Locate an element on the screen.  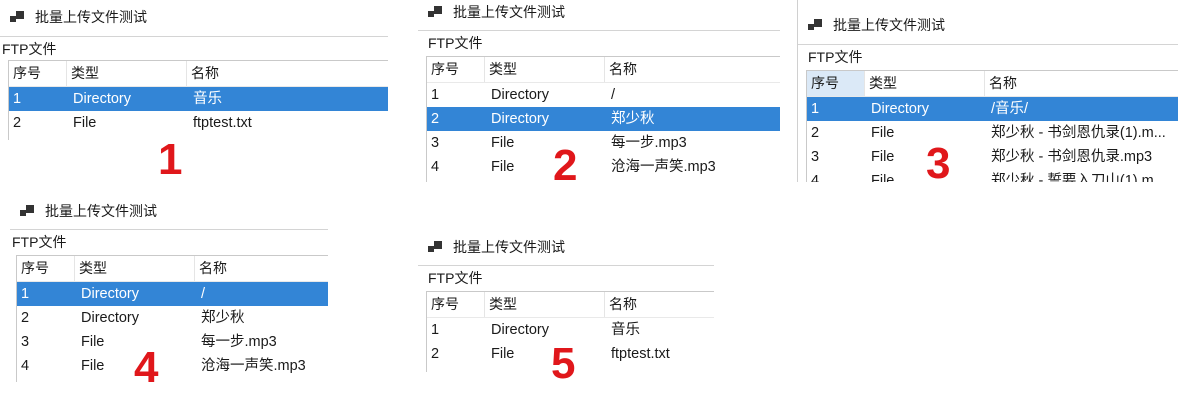
row-name: 每一步.mp3 is located at coordinates (239, 342).